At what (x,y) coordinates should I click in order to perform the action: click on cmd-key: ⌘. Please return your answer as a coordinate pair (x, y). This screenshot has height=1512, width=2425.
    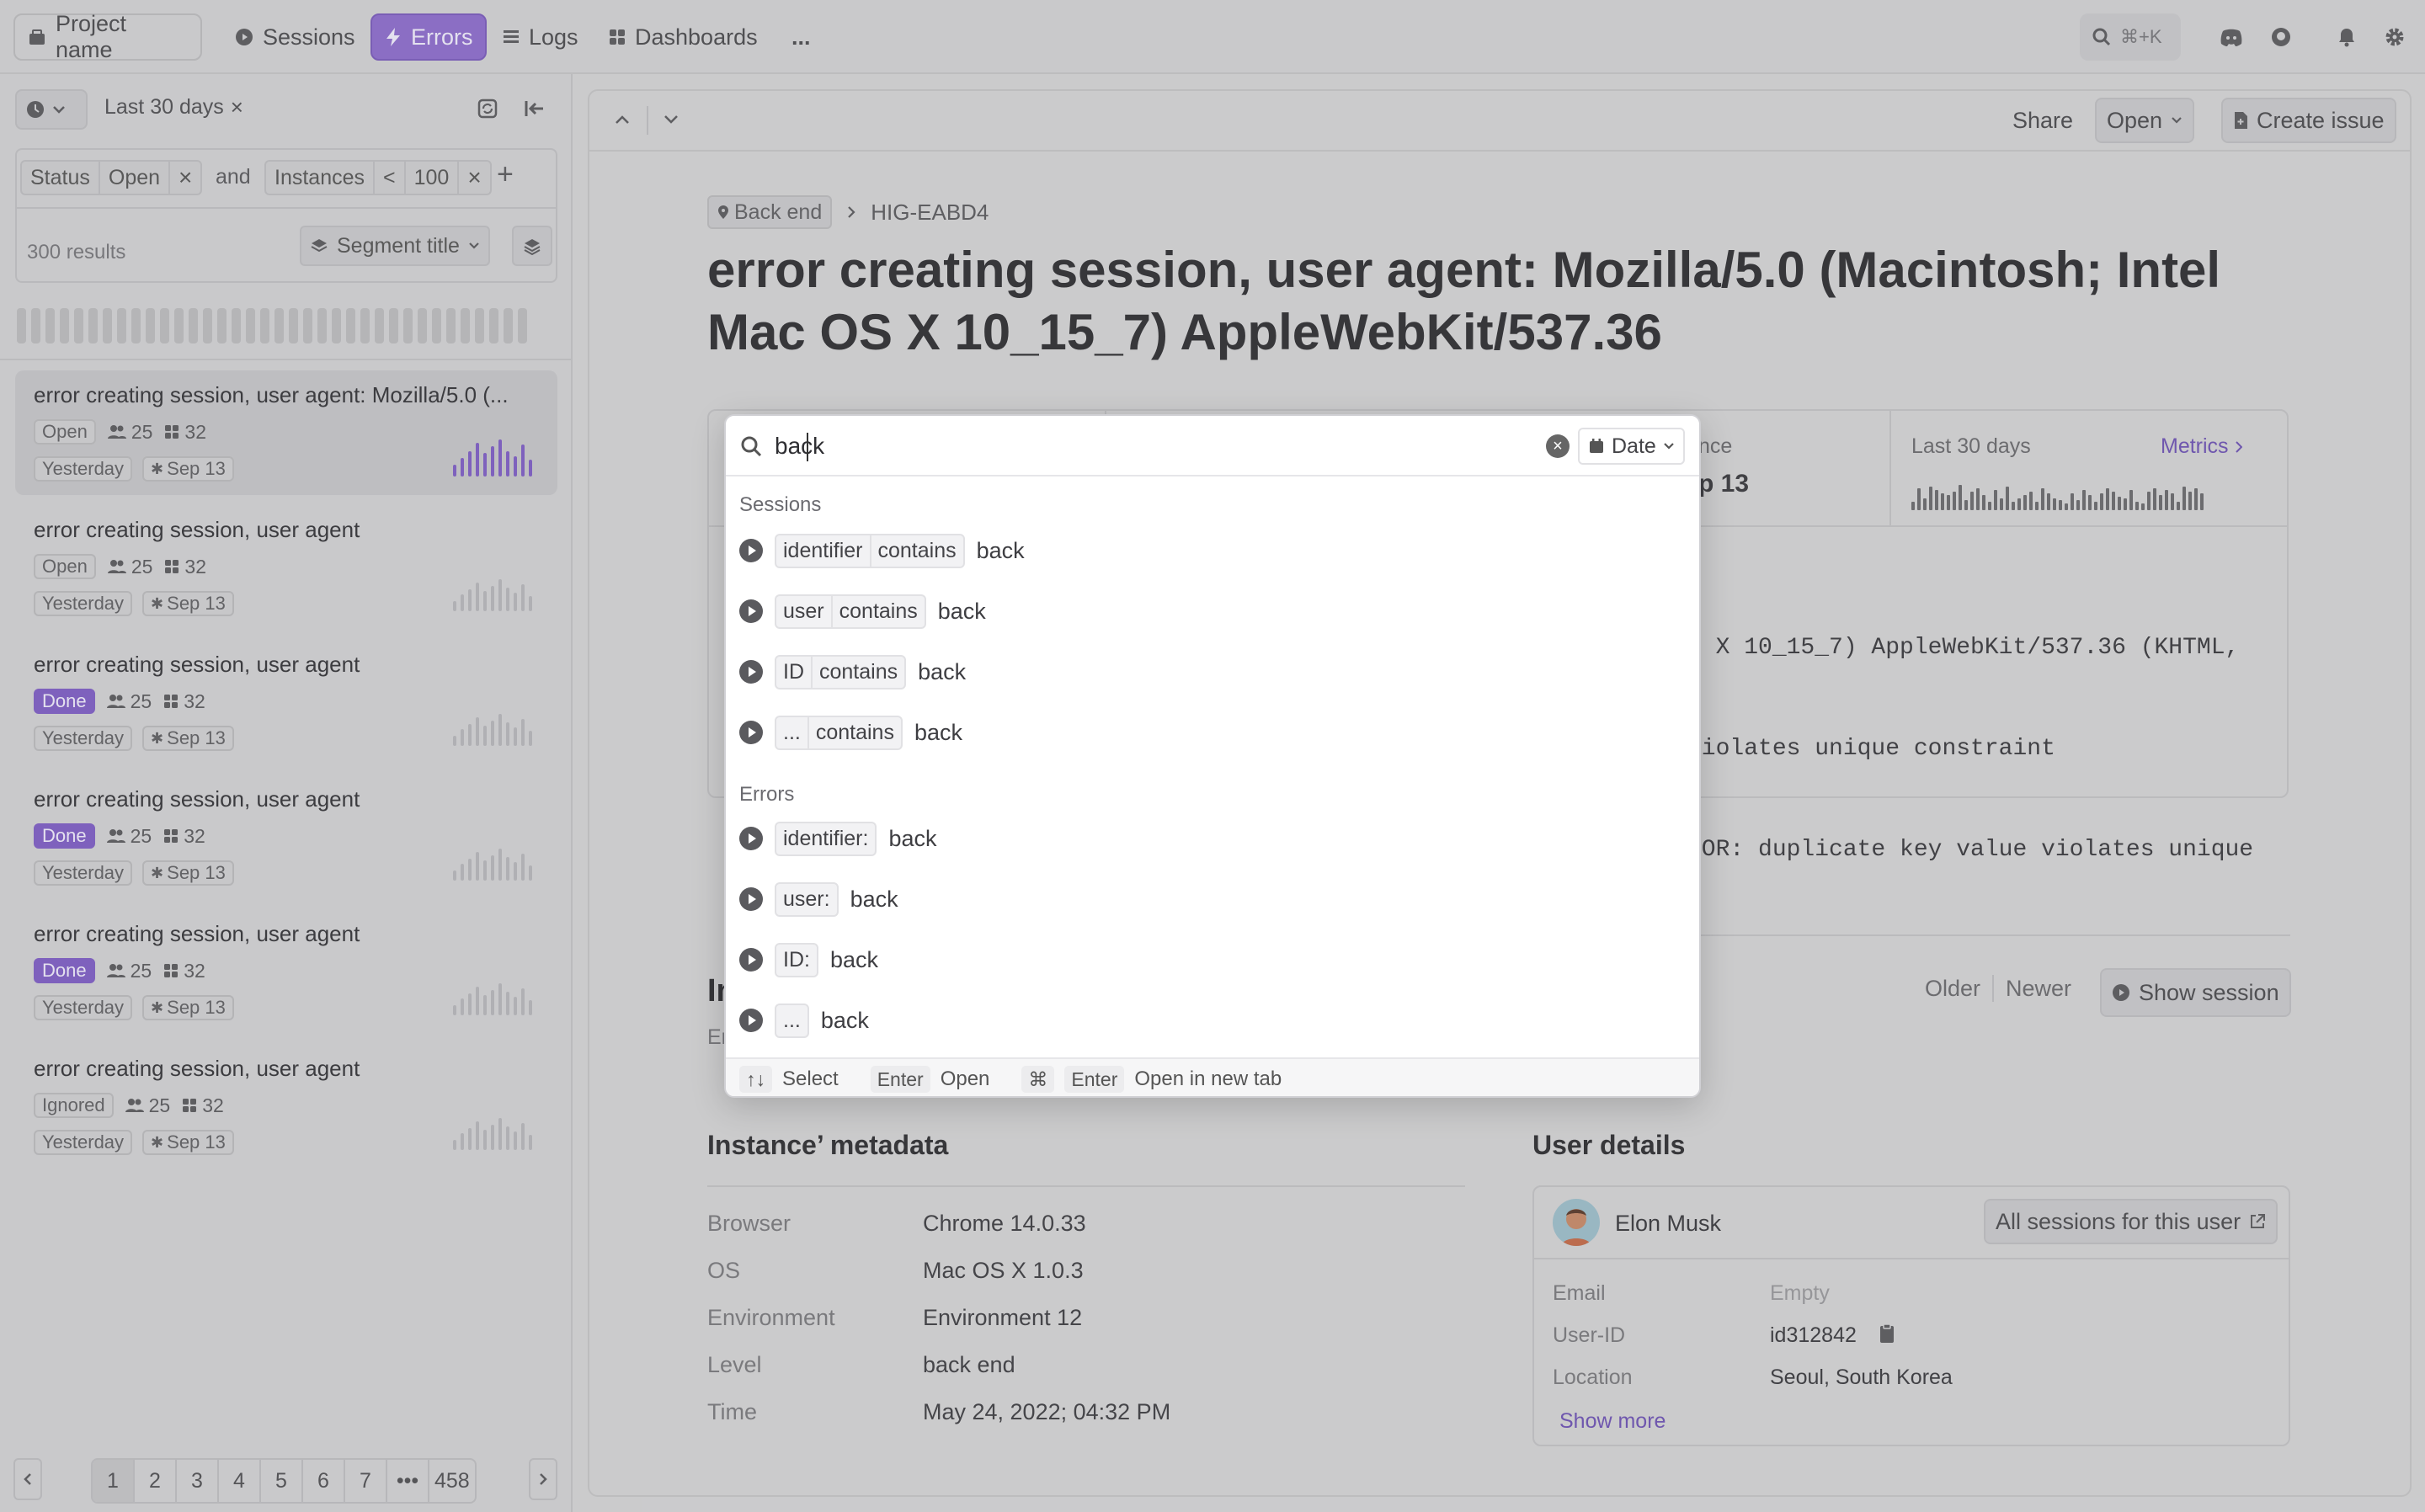
    Looking at the image, I should click on (1038, 1079).